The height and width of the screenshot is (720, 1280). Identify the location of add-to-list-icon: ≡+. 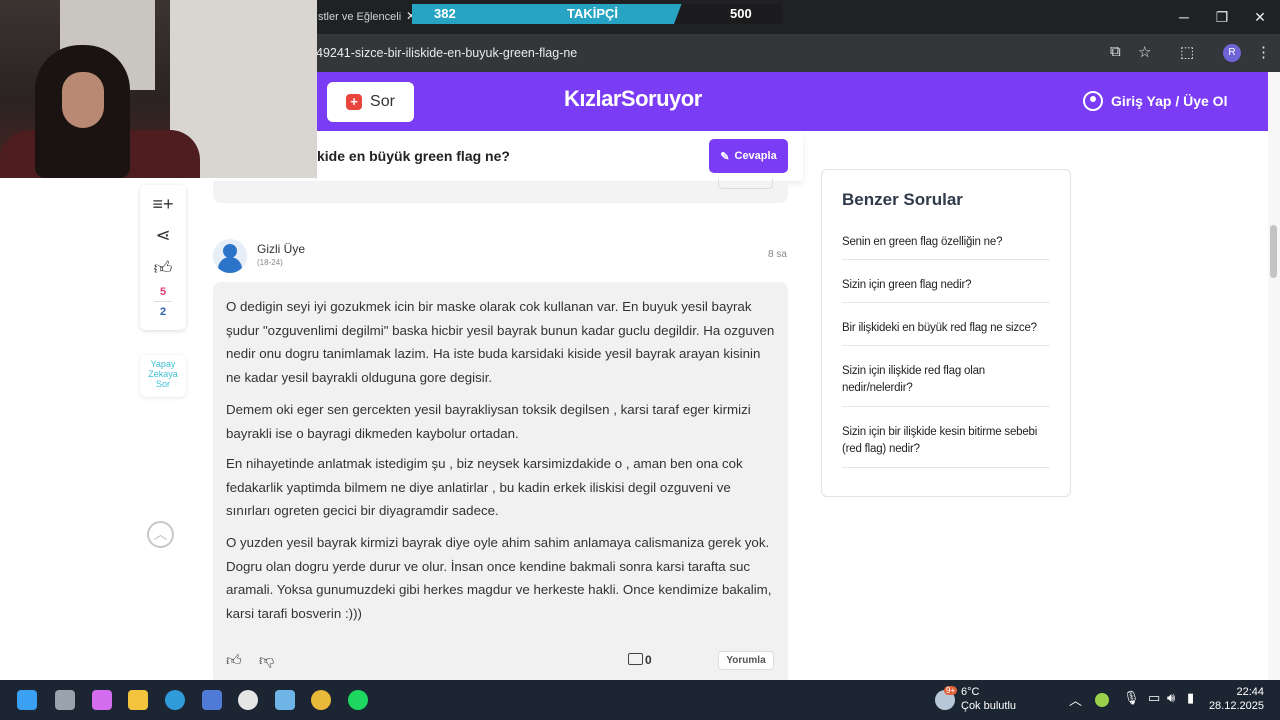
(163, 204).